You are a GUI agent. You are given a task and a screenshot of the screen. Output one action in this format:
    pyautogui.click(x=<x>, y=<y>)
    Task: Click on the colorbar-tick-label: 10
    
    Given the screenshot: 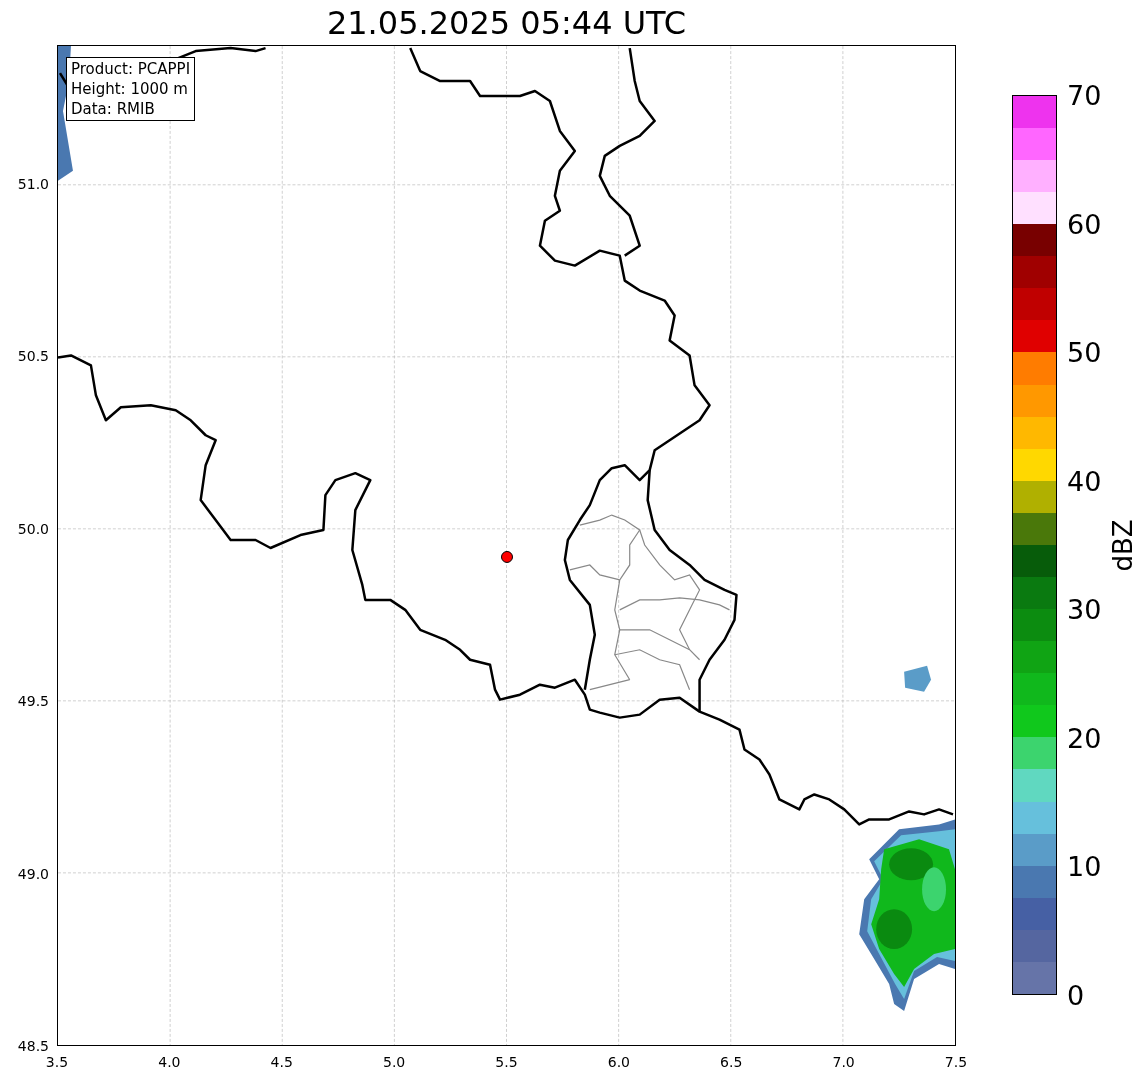 What is the action you would take?
    pyautogui.click(x=1084, y=866)
    